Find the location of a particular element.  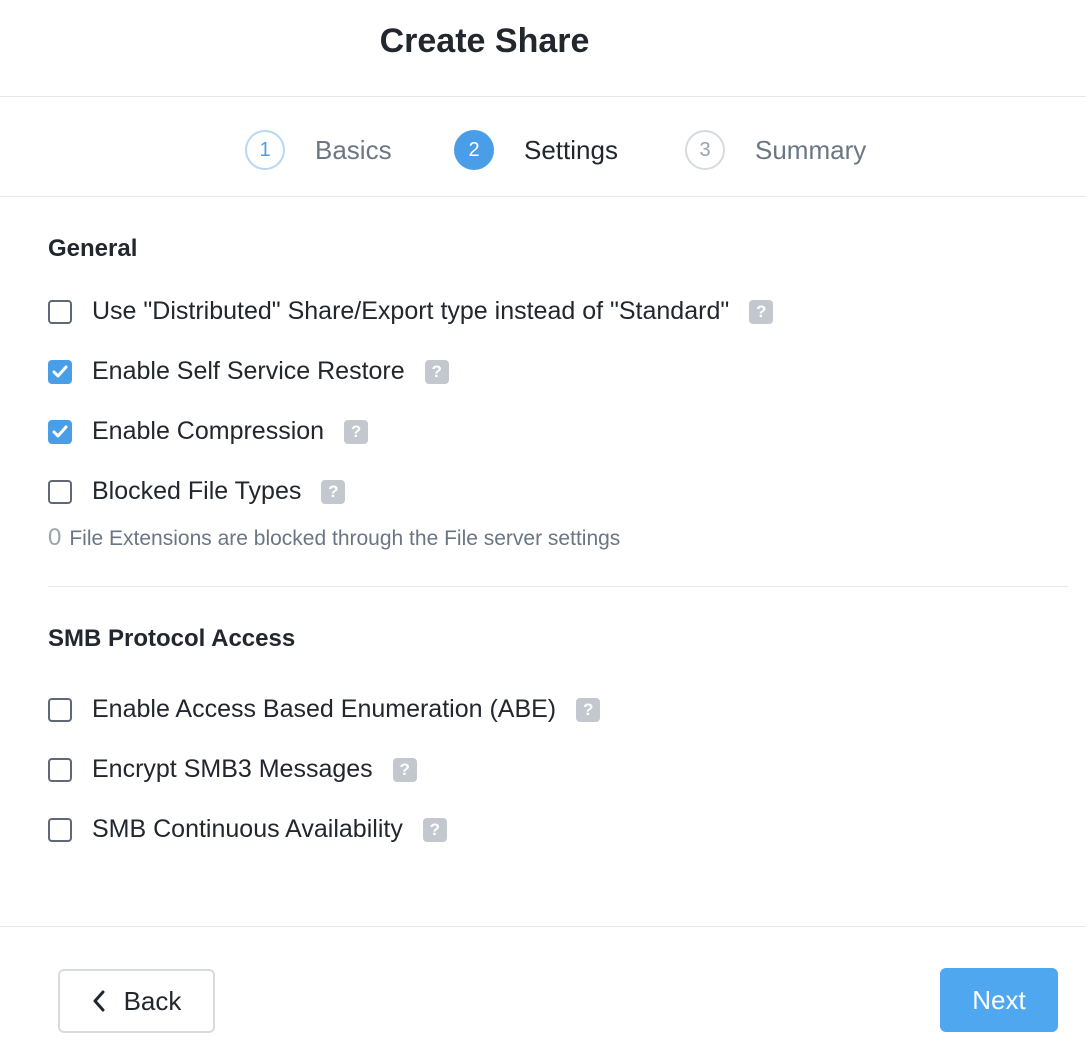

option-label: SMB Continuous Availability is located at coordinates (247, 829).